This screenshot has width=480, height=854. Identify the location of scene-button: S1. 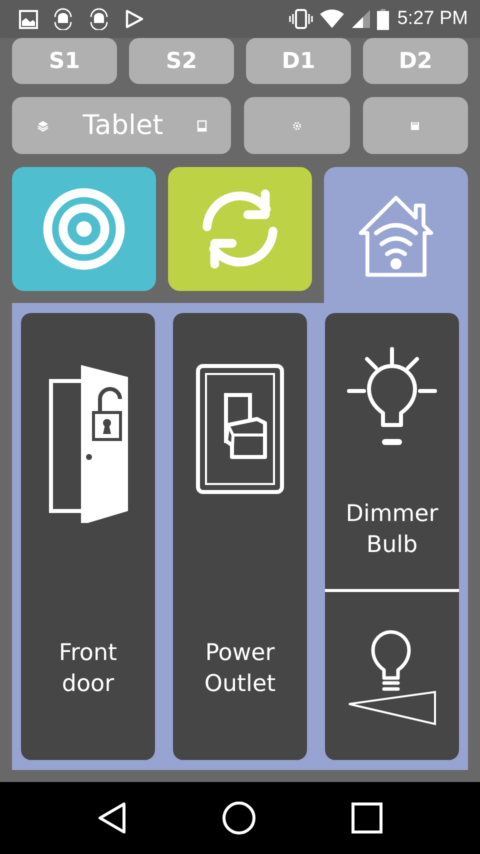
(64, 61).